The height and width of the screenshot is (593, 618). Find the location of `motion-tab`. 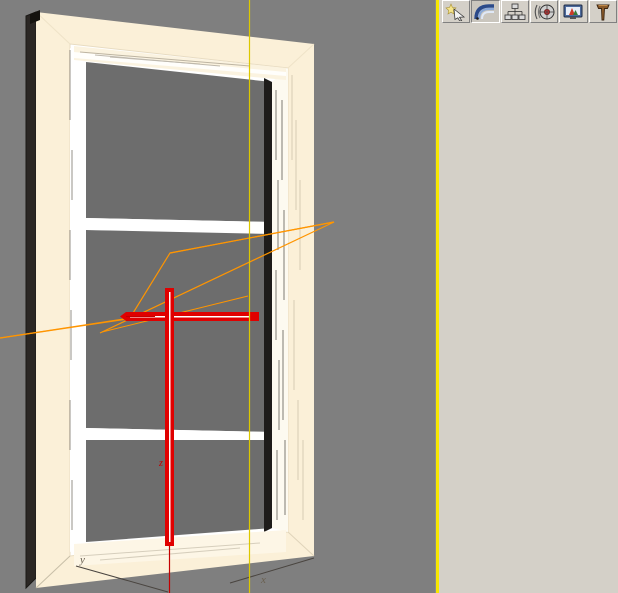

motion-tab is located at coordinates (544, 11).